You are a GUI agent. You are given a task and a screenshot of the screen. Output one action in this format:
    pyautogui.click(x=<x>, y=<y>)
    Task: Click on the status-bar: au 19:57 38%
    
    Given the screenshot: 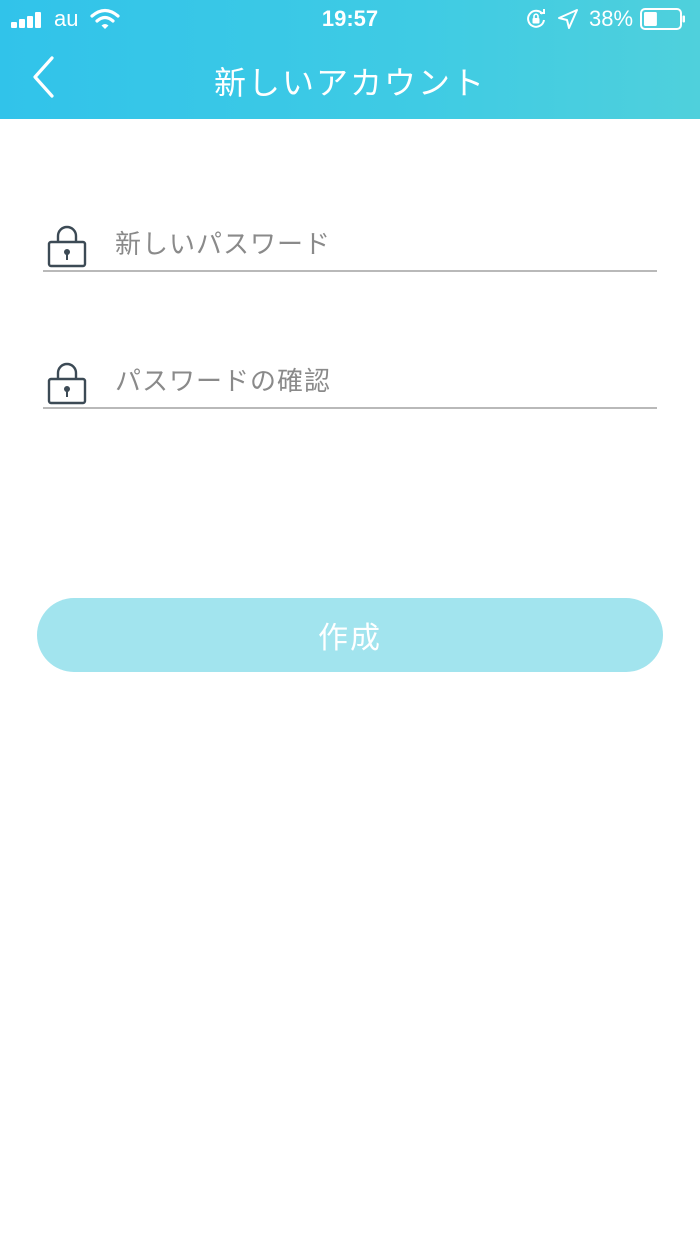 What is the action you would take?
    pyautogui.click(x=350, y=20)
    